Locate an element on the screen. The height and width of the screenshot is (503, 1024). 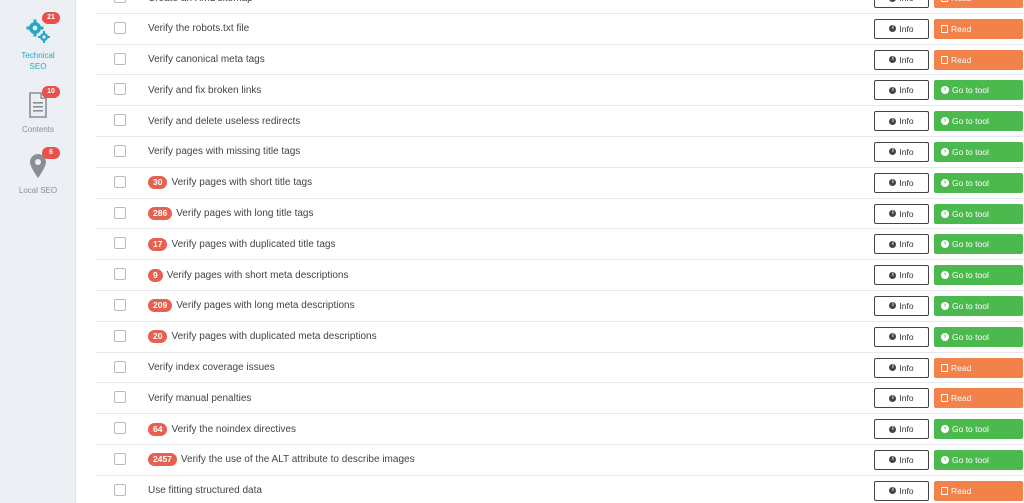
task-label: Verify pages with duplicated title tags is located at coordinates (253, 244).